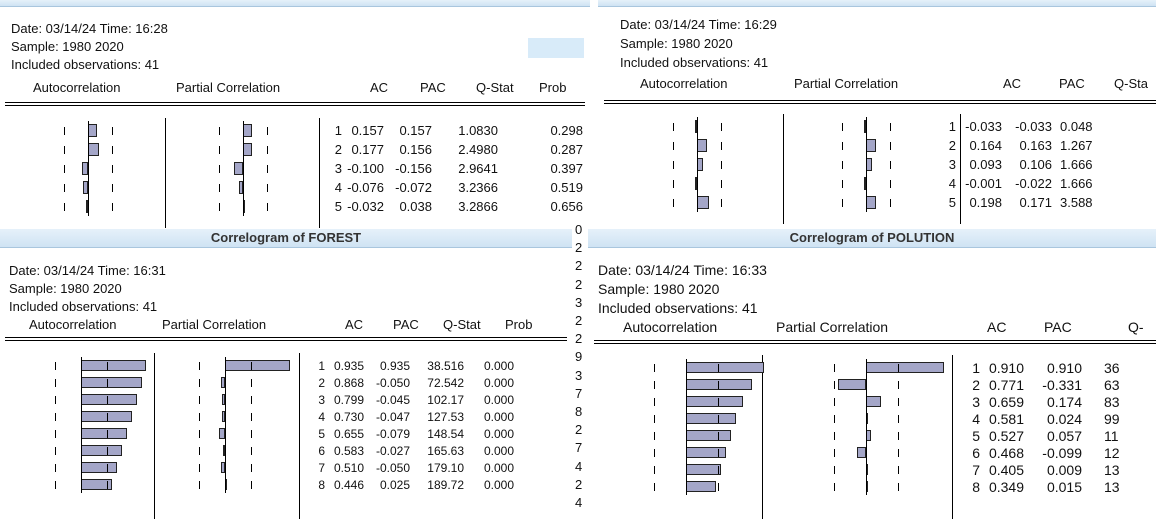 The image size is (1156, 519). What do you see at coordinates (1064, 419) in the screenshot?
I see `cell-pac: 0.024` at bounding box center [1064, 419].